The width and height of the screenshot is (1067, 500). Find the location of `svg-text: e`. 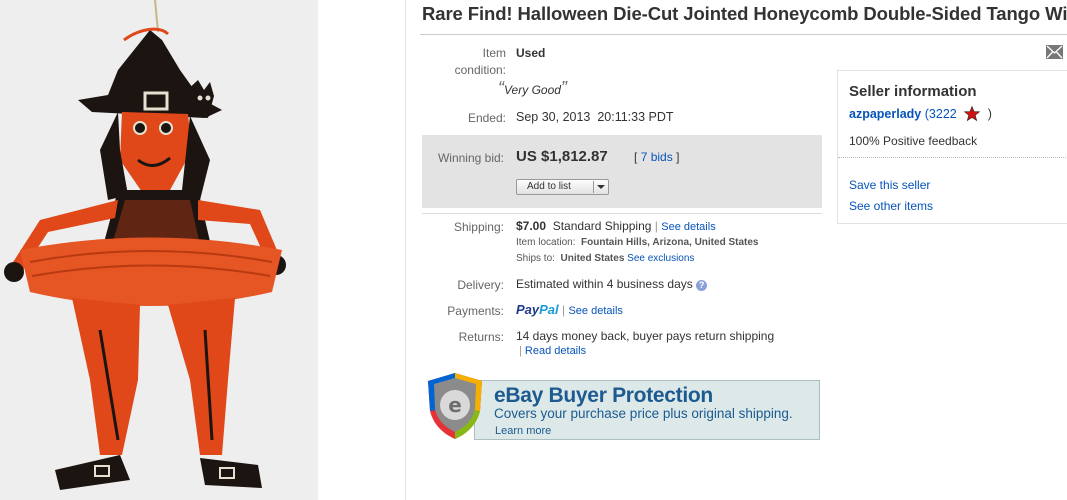

svg-text: e is located at coordinates (455, 405).